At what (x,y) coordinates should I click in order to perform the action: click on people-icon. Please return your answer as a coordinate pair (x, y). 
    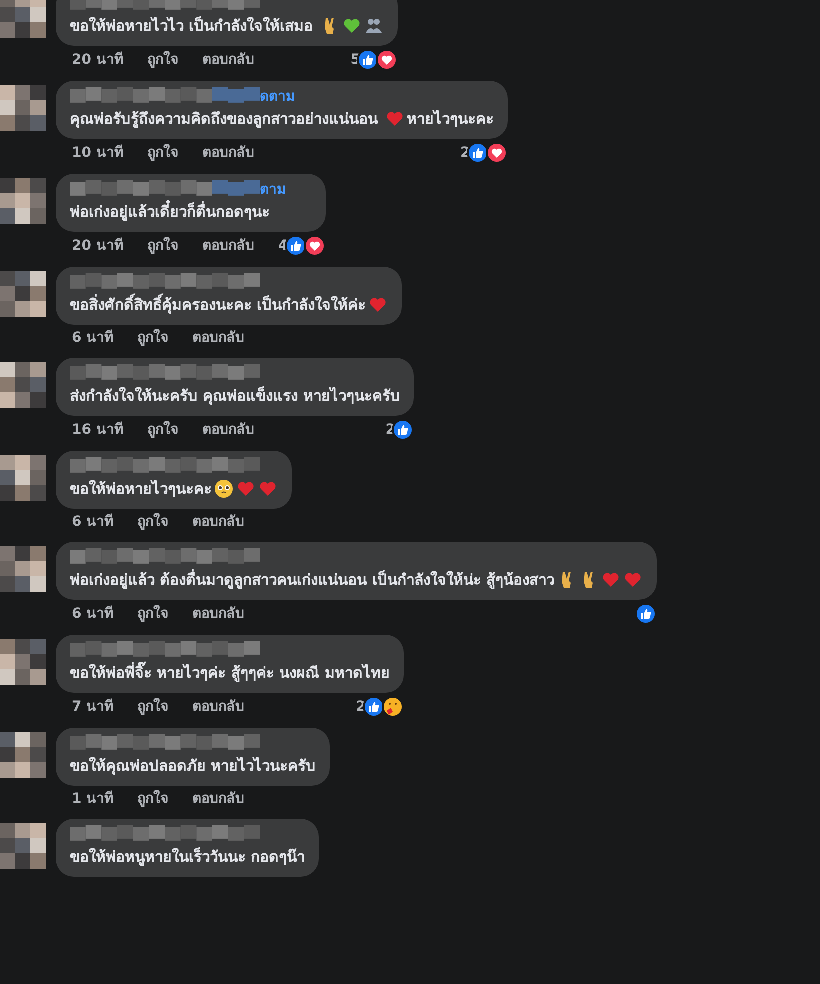
    Looking at the image, I should click on (374, 26).